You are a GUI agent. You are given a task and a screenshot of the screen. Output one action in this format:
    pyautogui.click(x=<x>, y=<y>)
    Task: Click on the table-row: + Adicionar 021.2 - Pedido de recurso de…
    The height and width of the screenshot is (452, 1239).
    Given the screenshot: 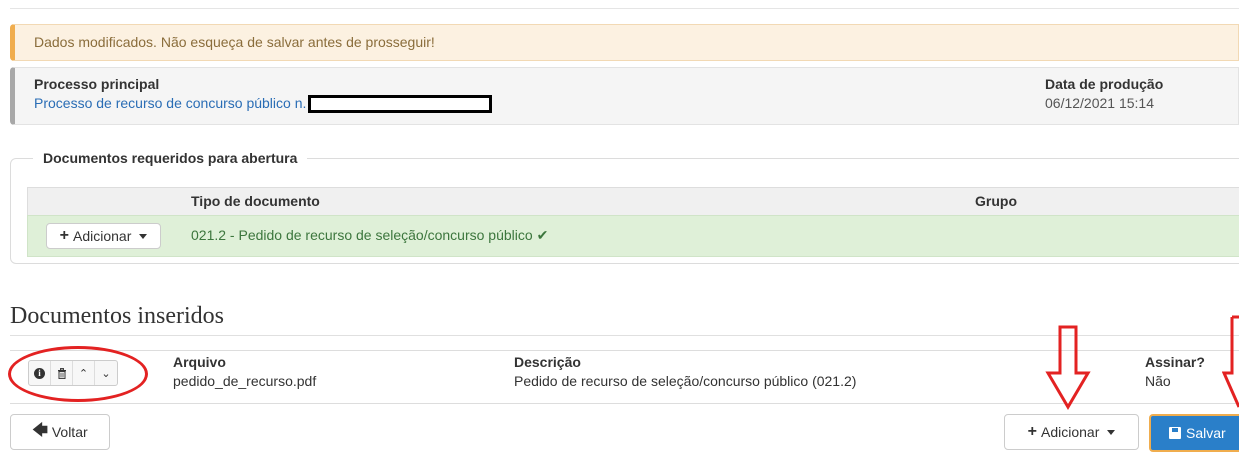 What is the action you would take?
    pyautogui.click(x=633, y=236)
    